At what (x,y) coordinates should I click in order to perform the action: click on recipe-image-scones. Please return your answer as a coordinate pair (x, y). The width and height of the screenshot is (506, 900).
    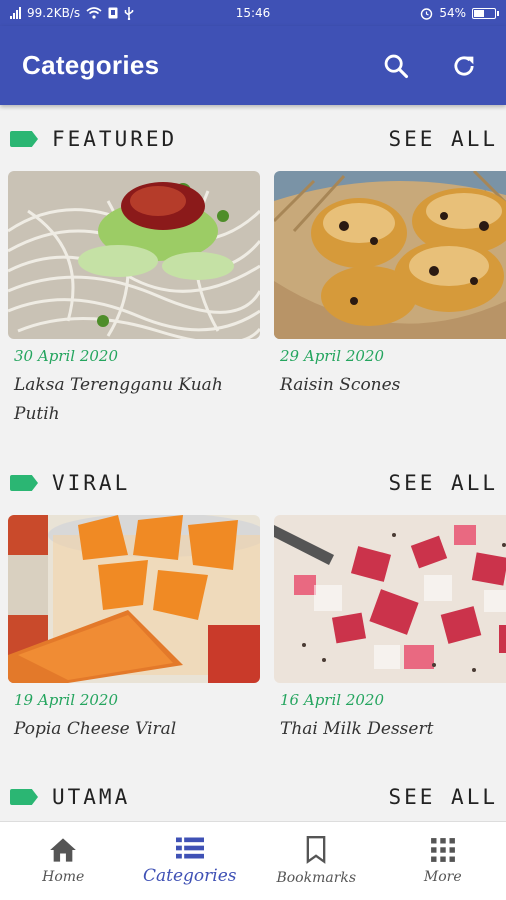
    Looking at the image, I should click on (390, 255).